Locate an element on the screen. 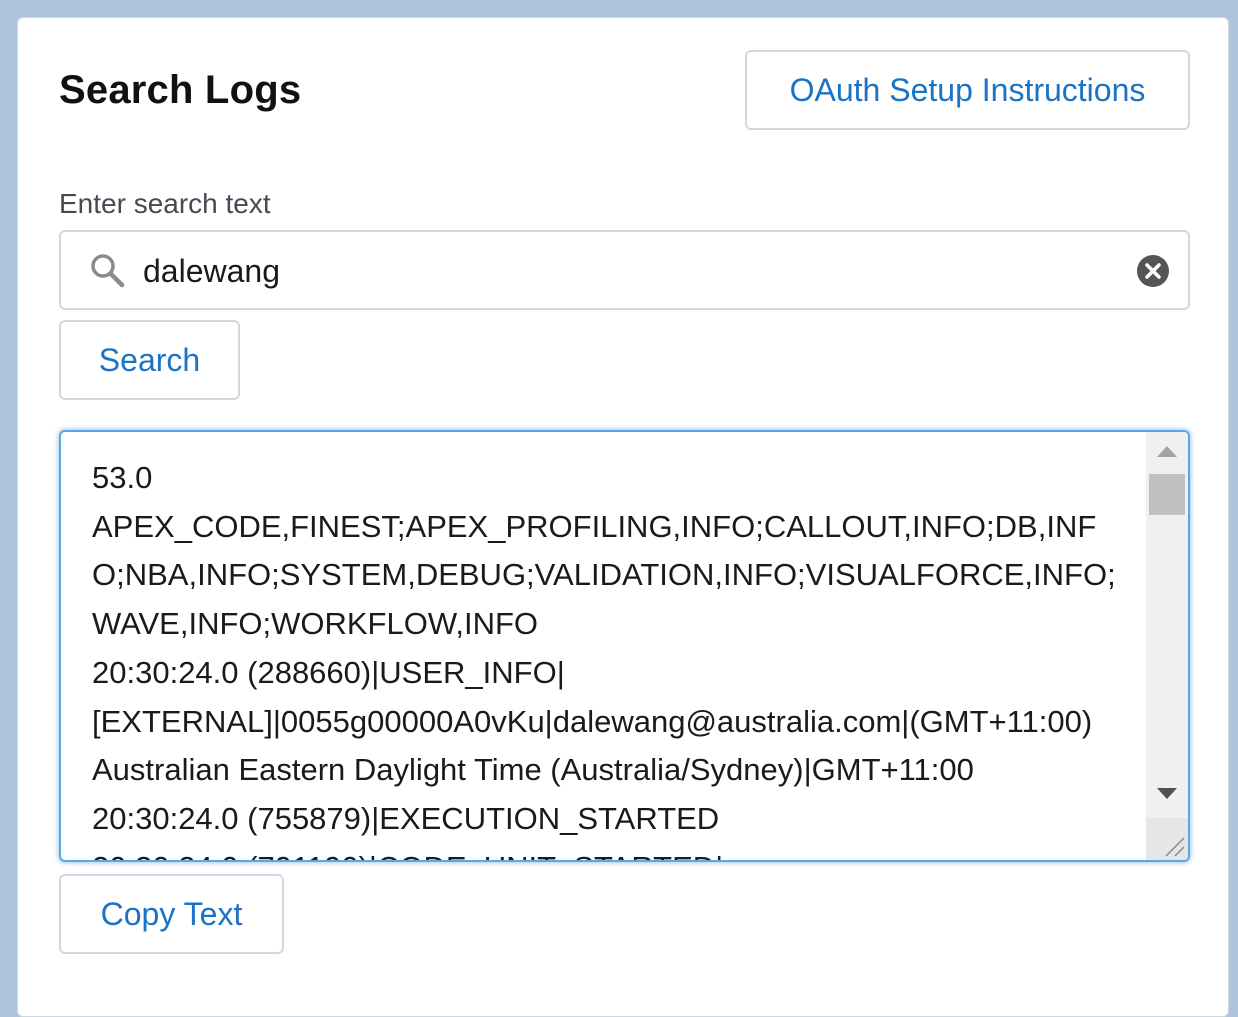  search-button: Search is located at coordinates (149, 360).